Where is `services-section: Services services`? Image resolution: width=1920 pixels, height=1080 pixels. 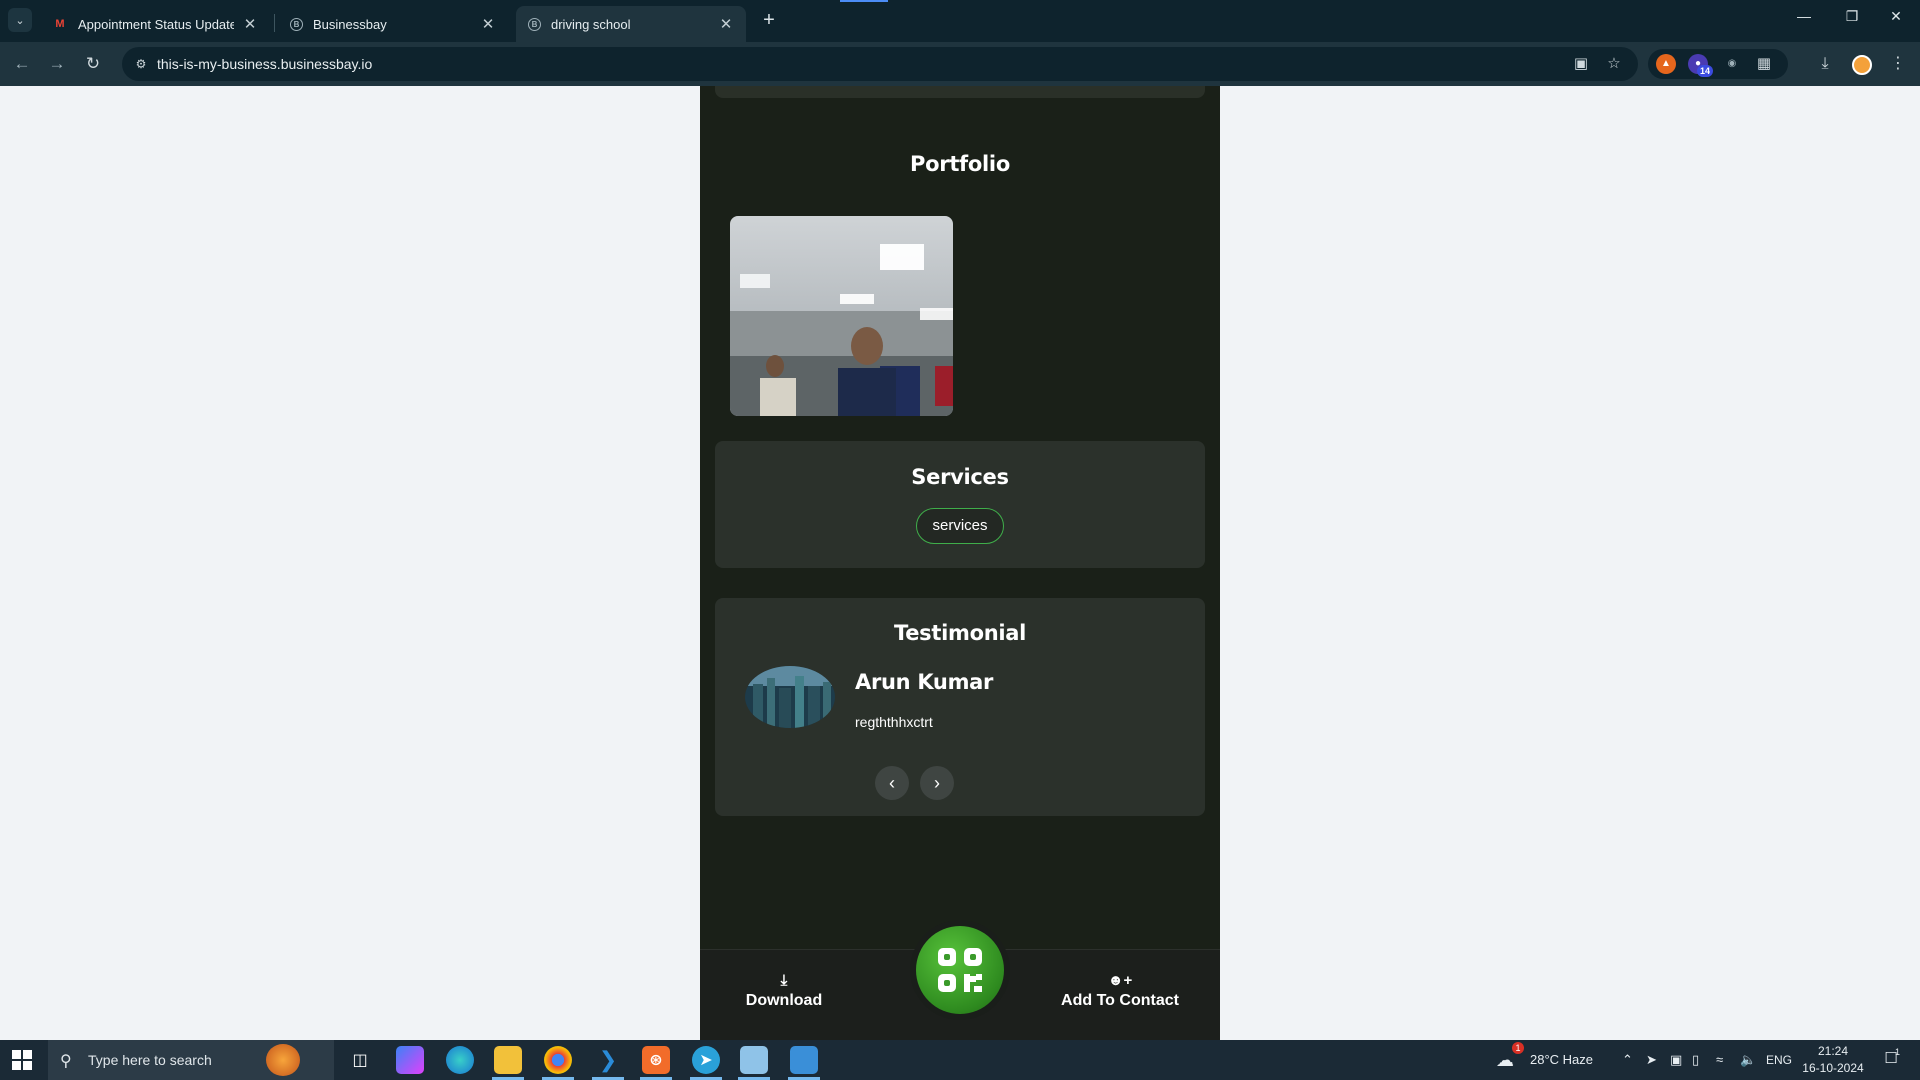
services-section: Services services is located at coordinates (960, 504).